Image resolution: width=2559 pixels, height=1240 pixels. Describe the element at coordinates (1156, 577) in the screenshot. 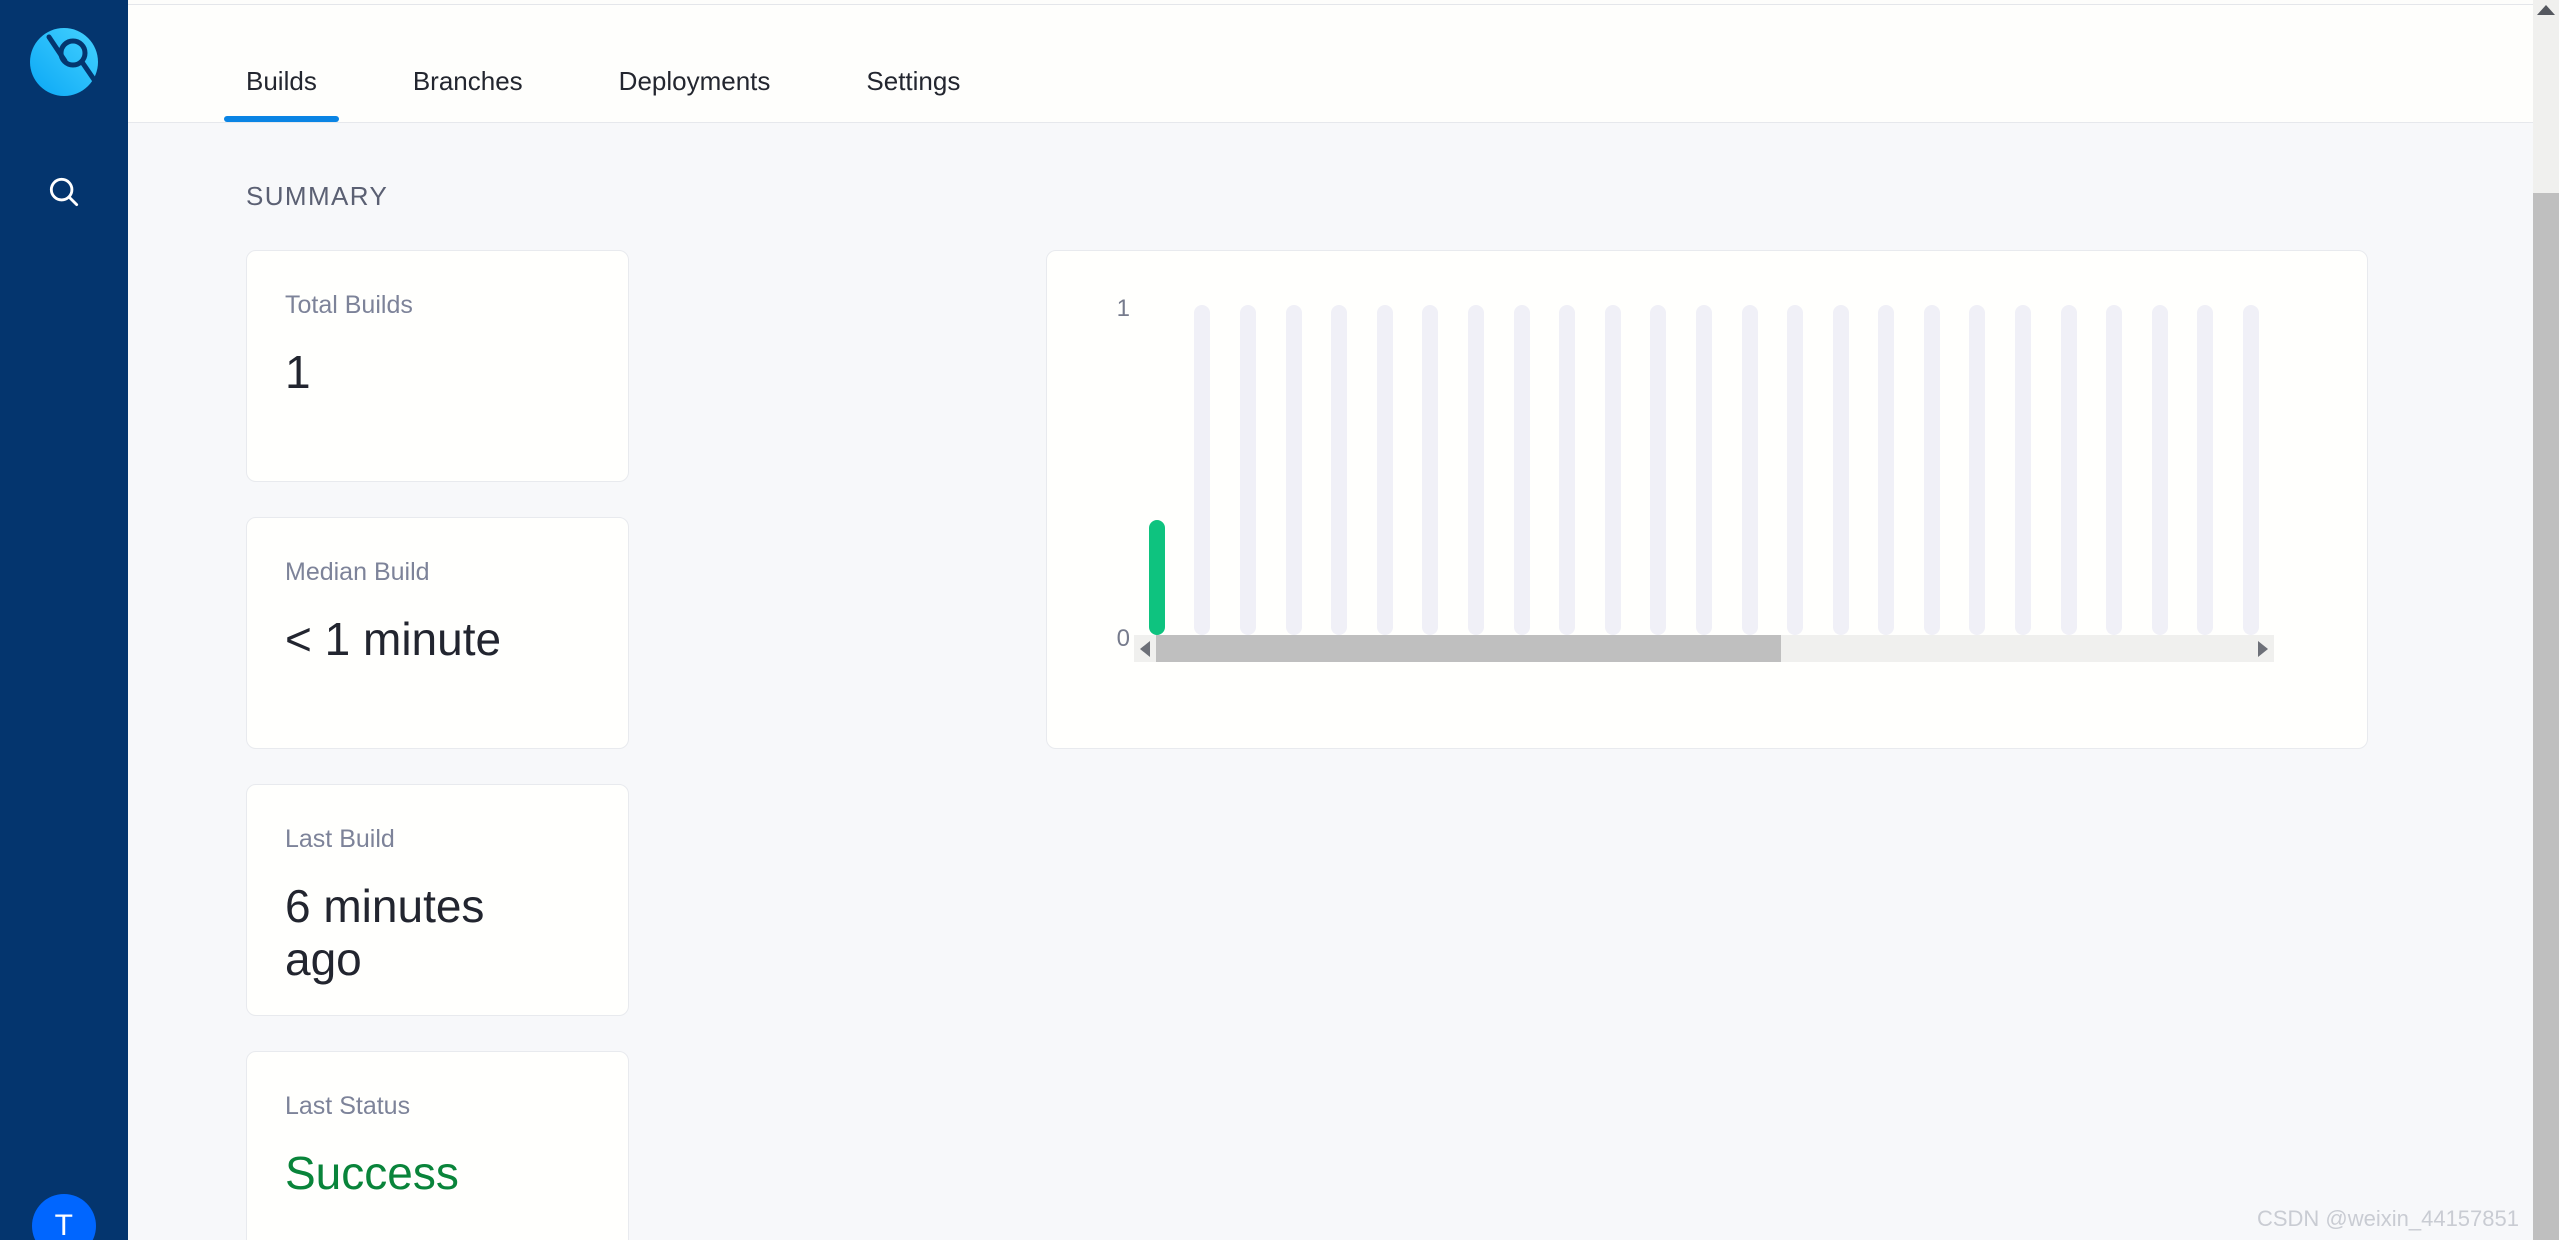

I see `chart-bar-filled` at that location.